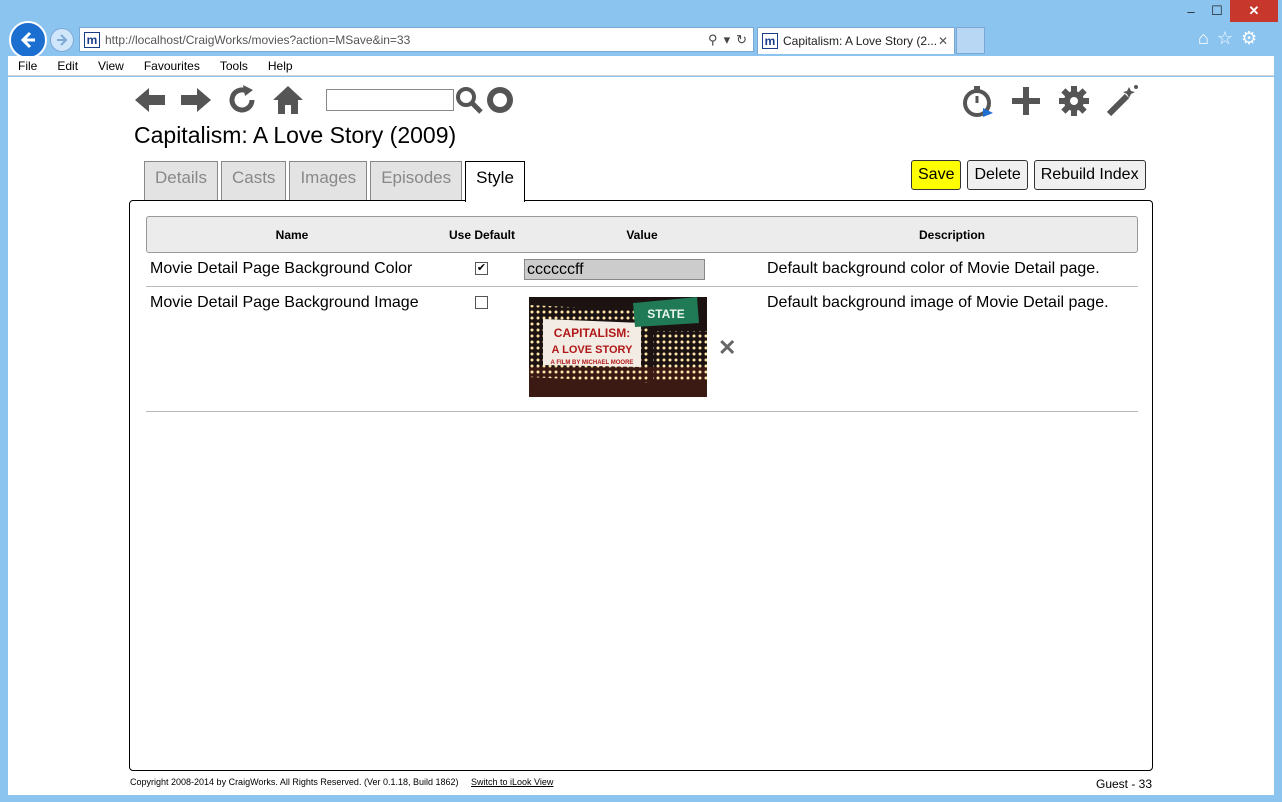 The image size is (1282, 802). Describe the element at coordinates (741, 40) in the screenshot. I see `refresh-icon: ↻` at that location.